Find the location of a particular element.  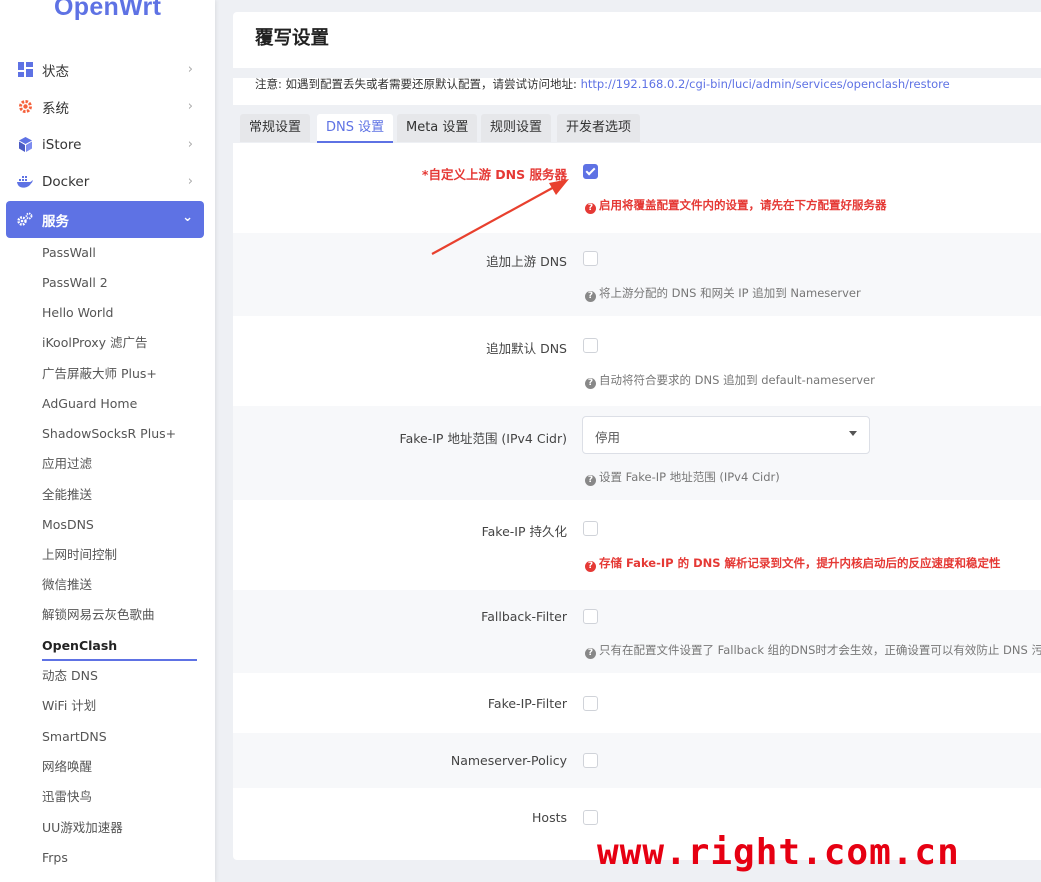

hosts-checkbox is located at coordinates (590, 817).